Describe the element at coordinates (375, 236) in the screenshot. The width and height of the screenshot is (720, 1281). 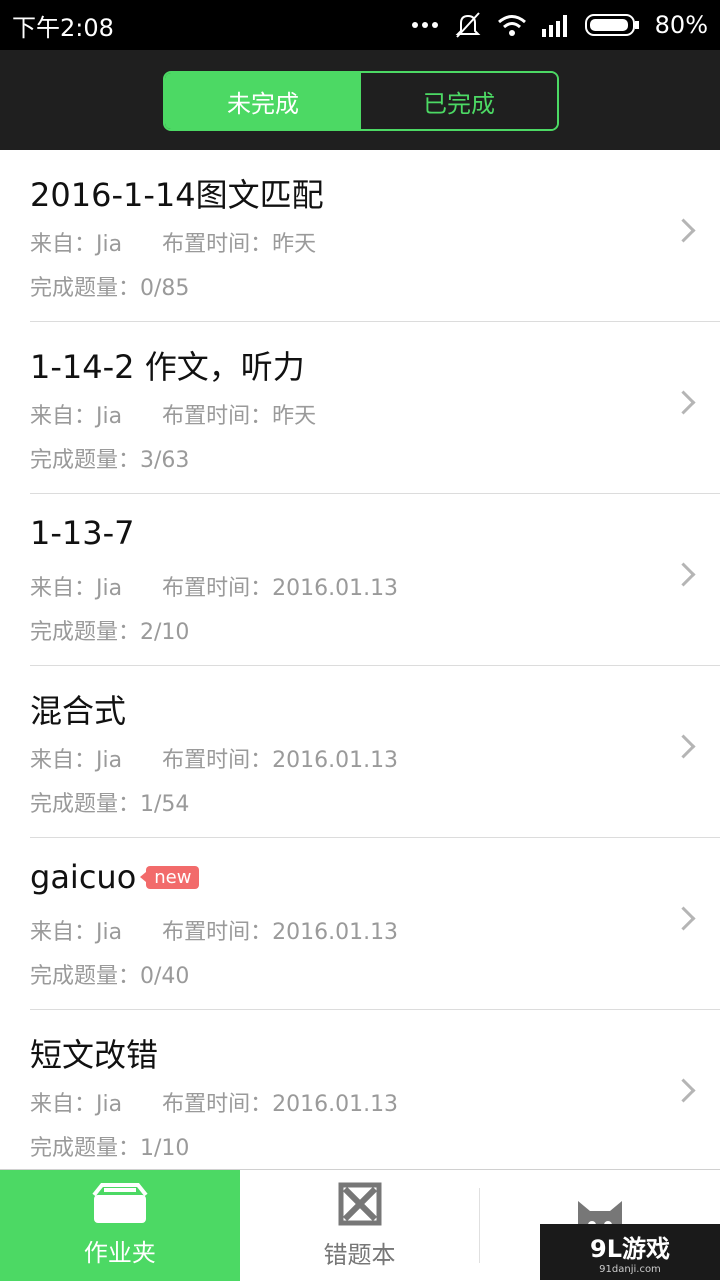
I see `list-item: 2016-1-14图文匹配 来自：Jia 布置时间：昨天 完成题量：0/85` at that location.